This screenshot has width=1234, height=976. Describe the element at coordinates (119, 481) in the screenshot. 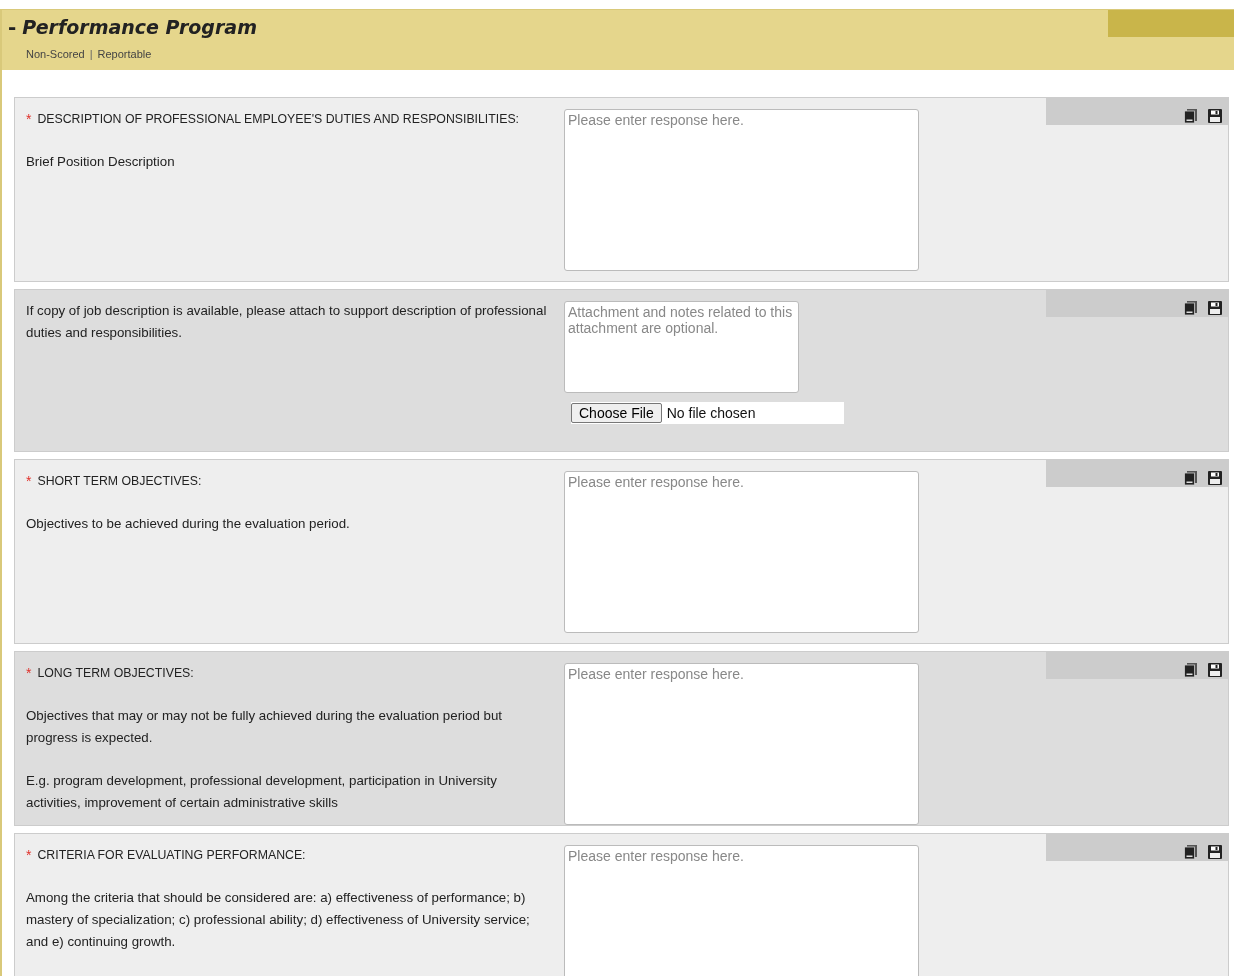

I see `question-title: SHORT TERM OBJECTIVES:` at that location.